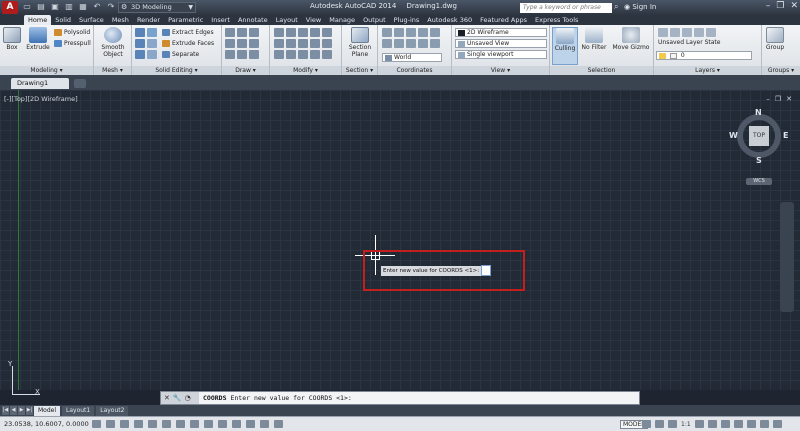  I want to click on hardware-acceleration-icon, so click(738, 424).